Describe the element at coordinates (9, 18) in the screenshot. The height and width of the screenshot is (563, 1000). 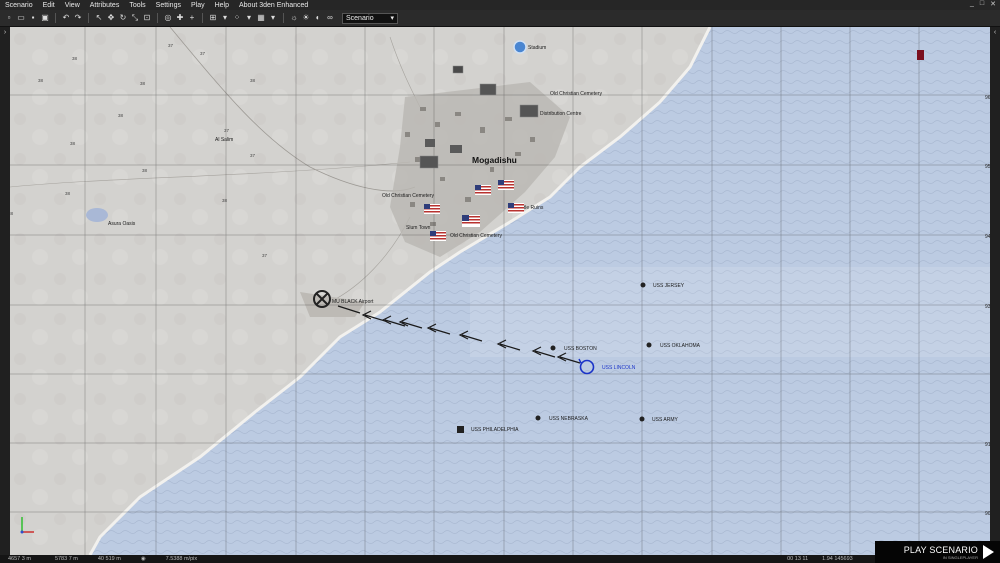
I see `new-file-icon: ▫` at that location.